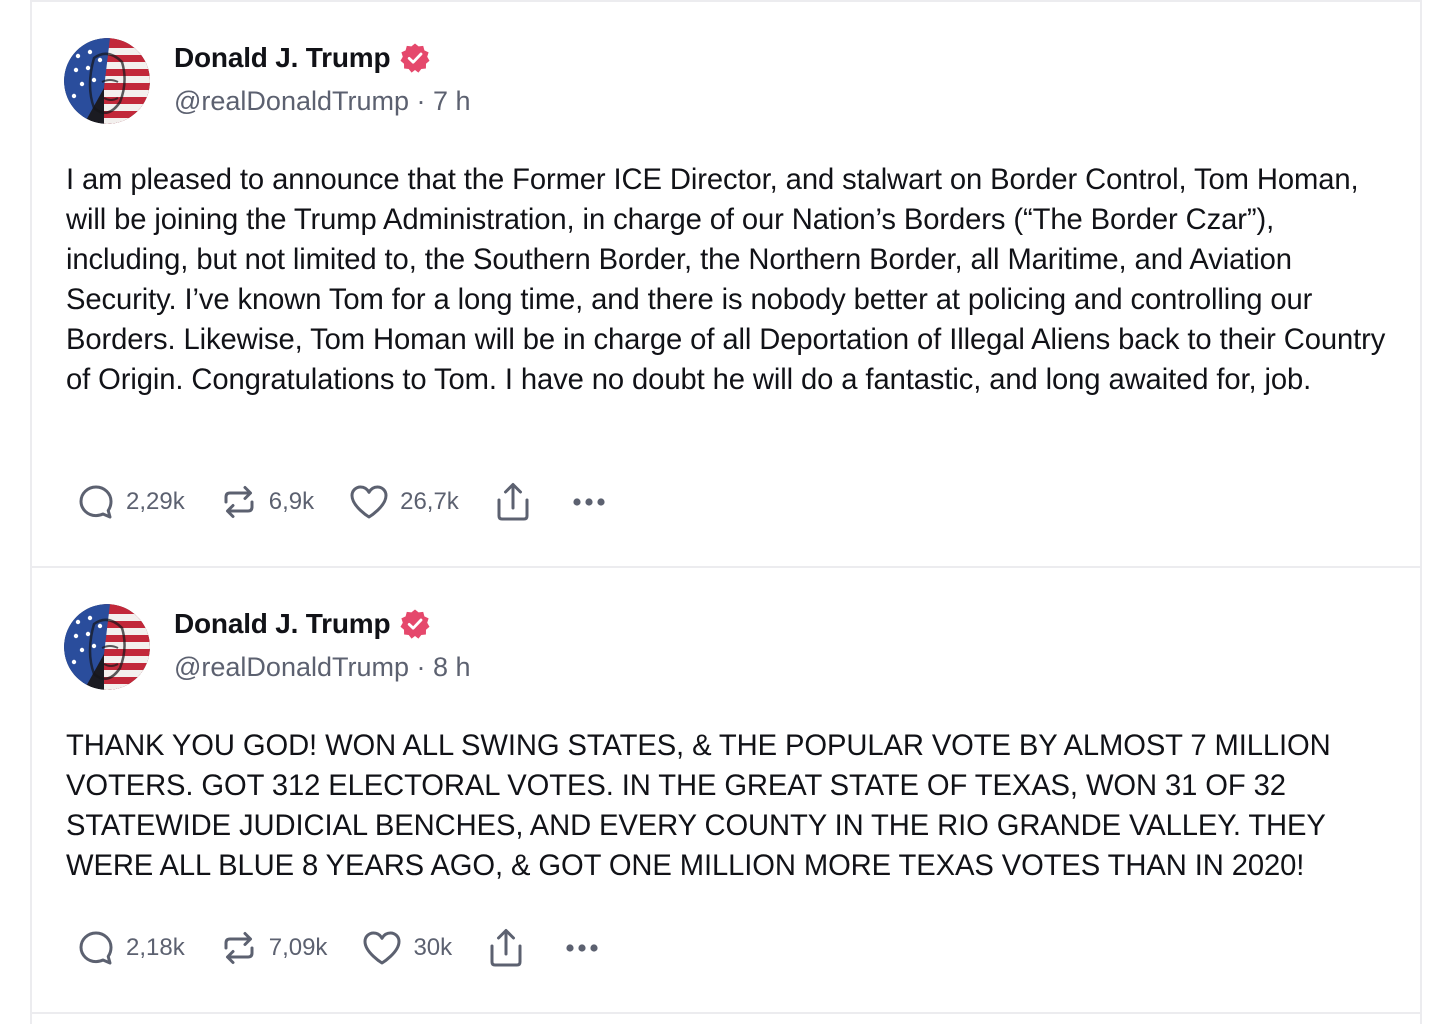 Image resolution: width=1450 pixels, height=1024 pixels. Describe the element at coordinates (298, 947) in the screenshot. I see `repost-count: 7,09k` at that location.